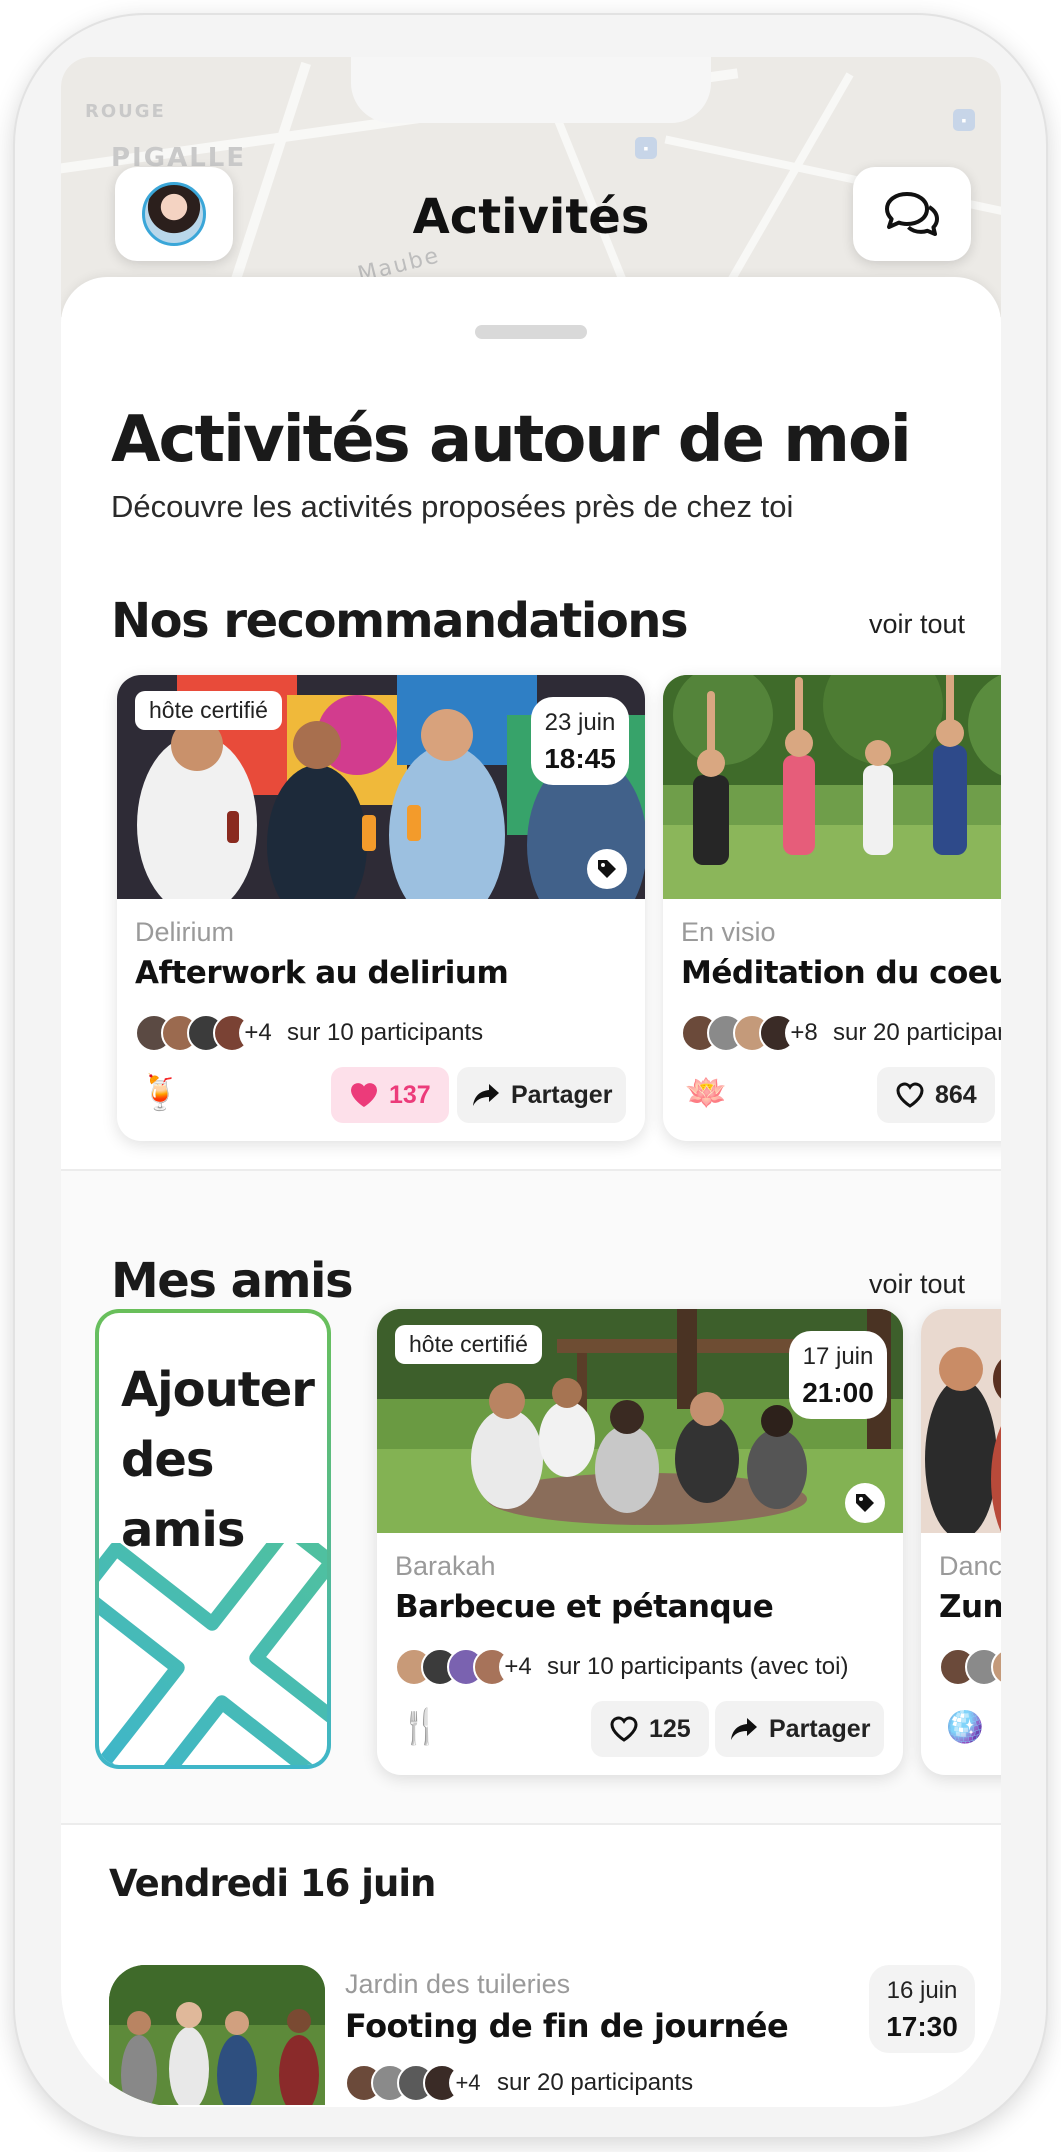 This screenshot has width=1061, height=2152. I want to click on date-chip: 23 juin 18:45, so click(580, 741).